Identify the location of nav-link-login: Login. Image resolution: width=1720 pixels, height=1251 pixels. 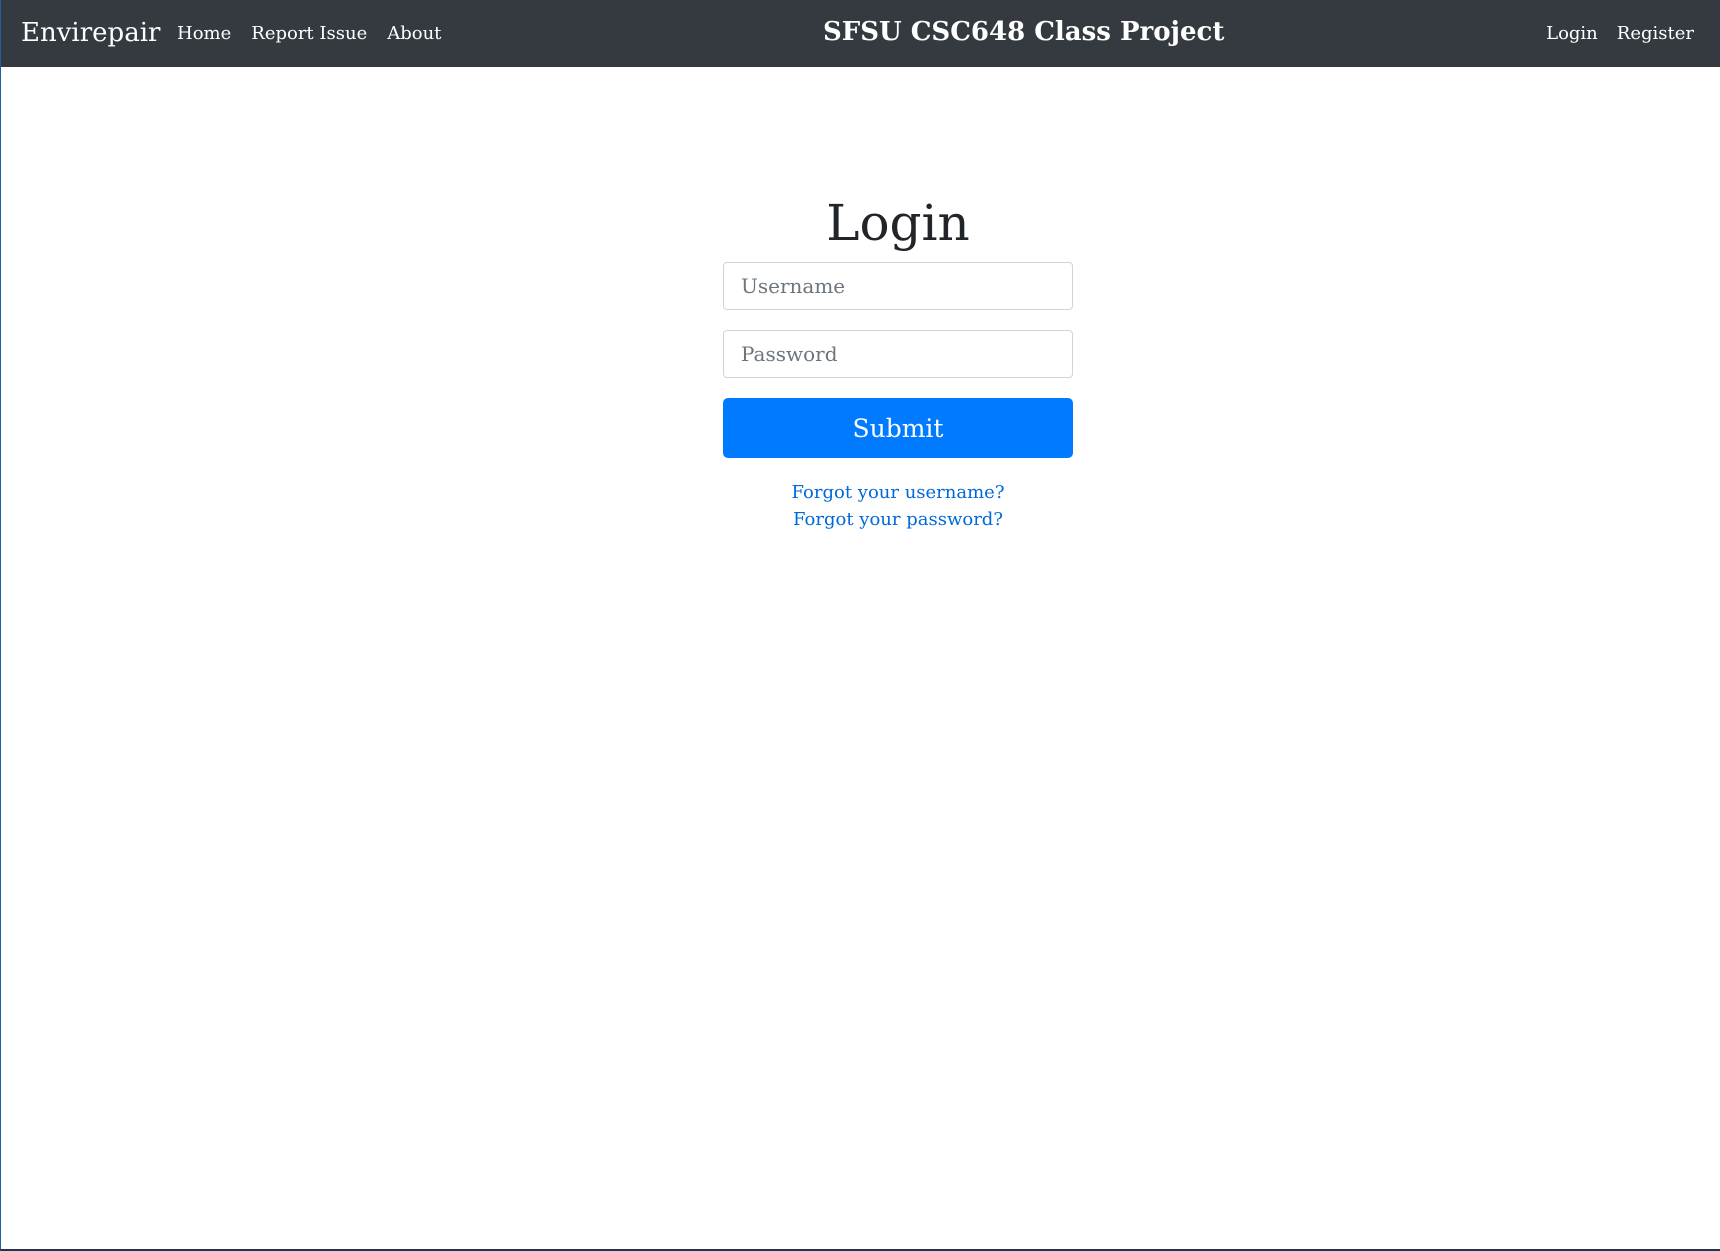
(1572, 33).